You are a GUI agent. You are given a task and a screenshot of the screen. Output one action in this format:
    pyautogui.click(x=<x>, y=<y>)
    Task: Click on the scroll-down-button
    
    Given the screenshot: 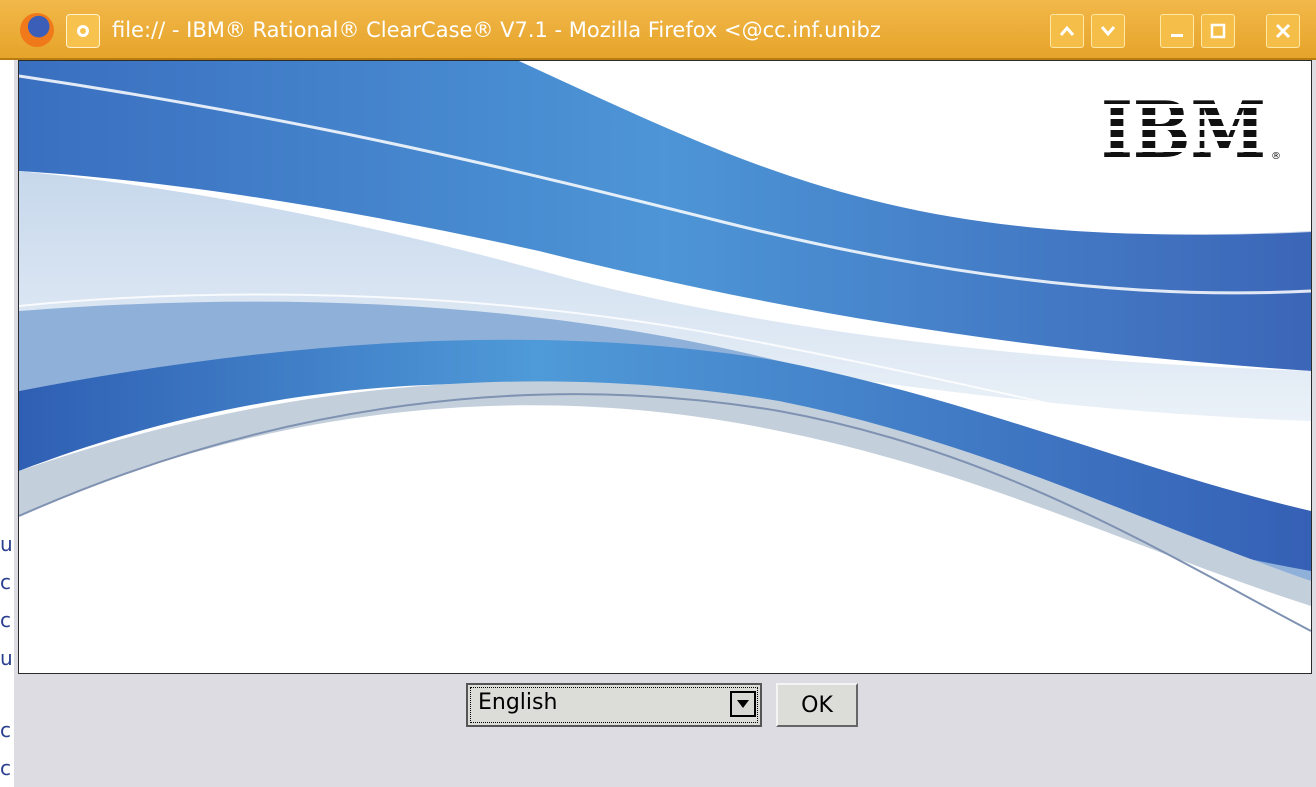 What is the action you would take?
    pyautogui.click(x=1108, y=31)
    